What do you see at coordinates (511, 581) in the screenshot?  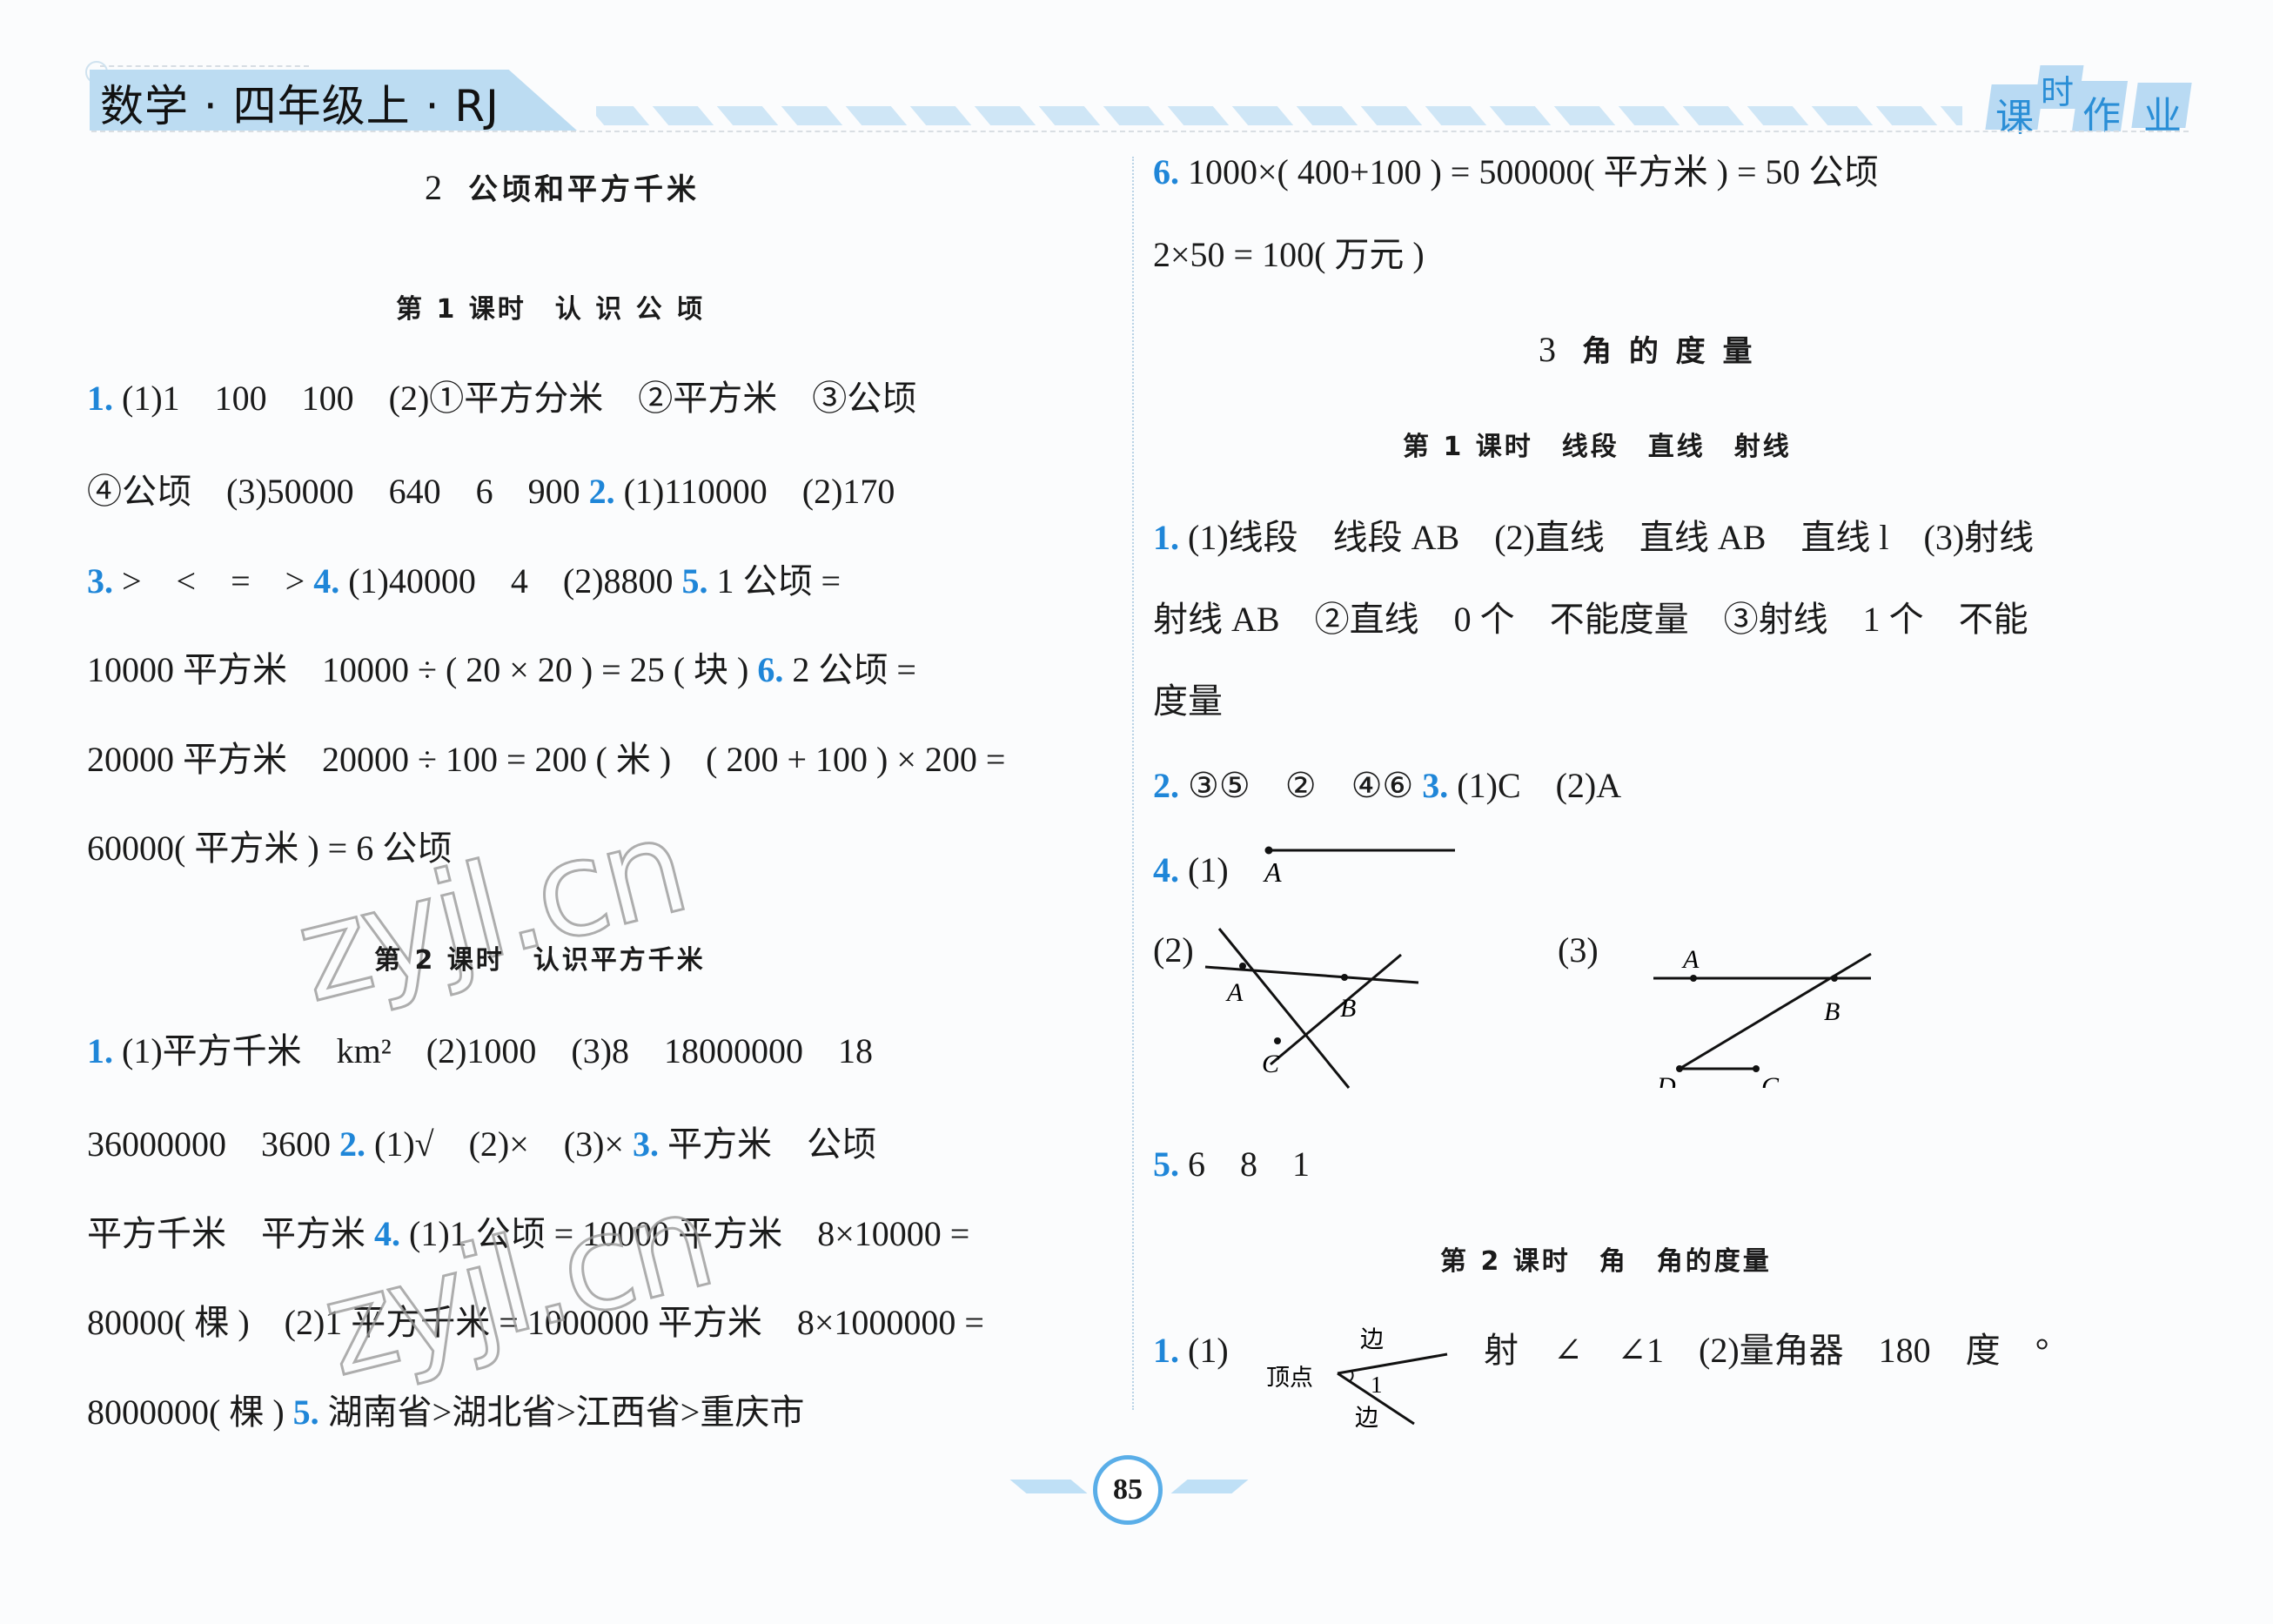 I see `answer-text: (1)40000 4 (2)8800` at bounding box center [511, 581].